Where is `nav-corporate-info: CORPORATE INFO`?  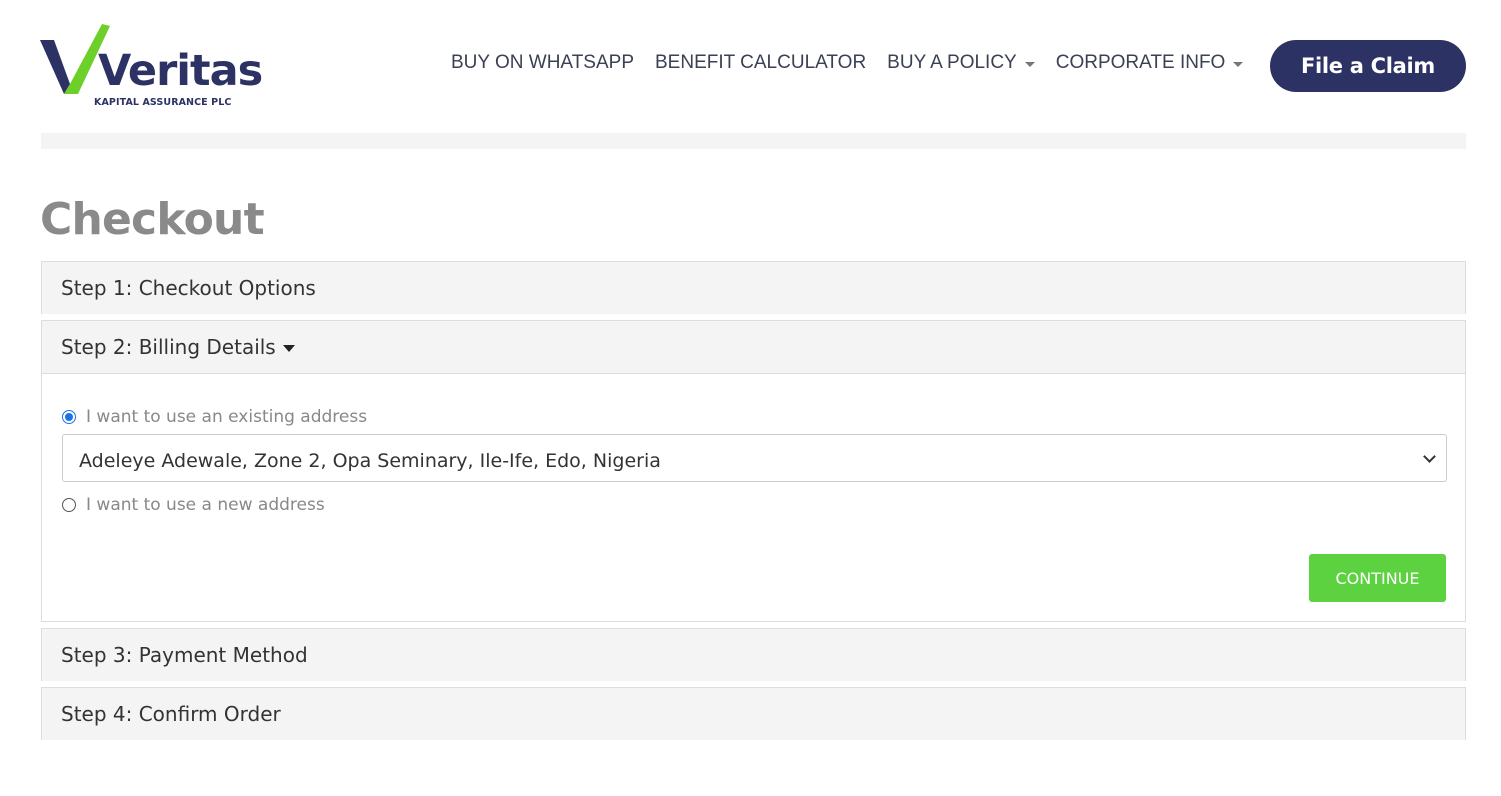
nav-corporate-info: CORPORATE INFO is located at coordinates (1150, 63).